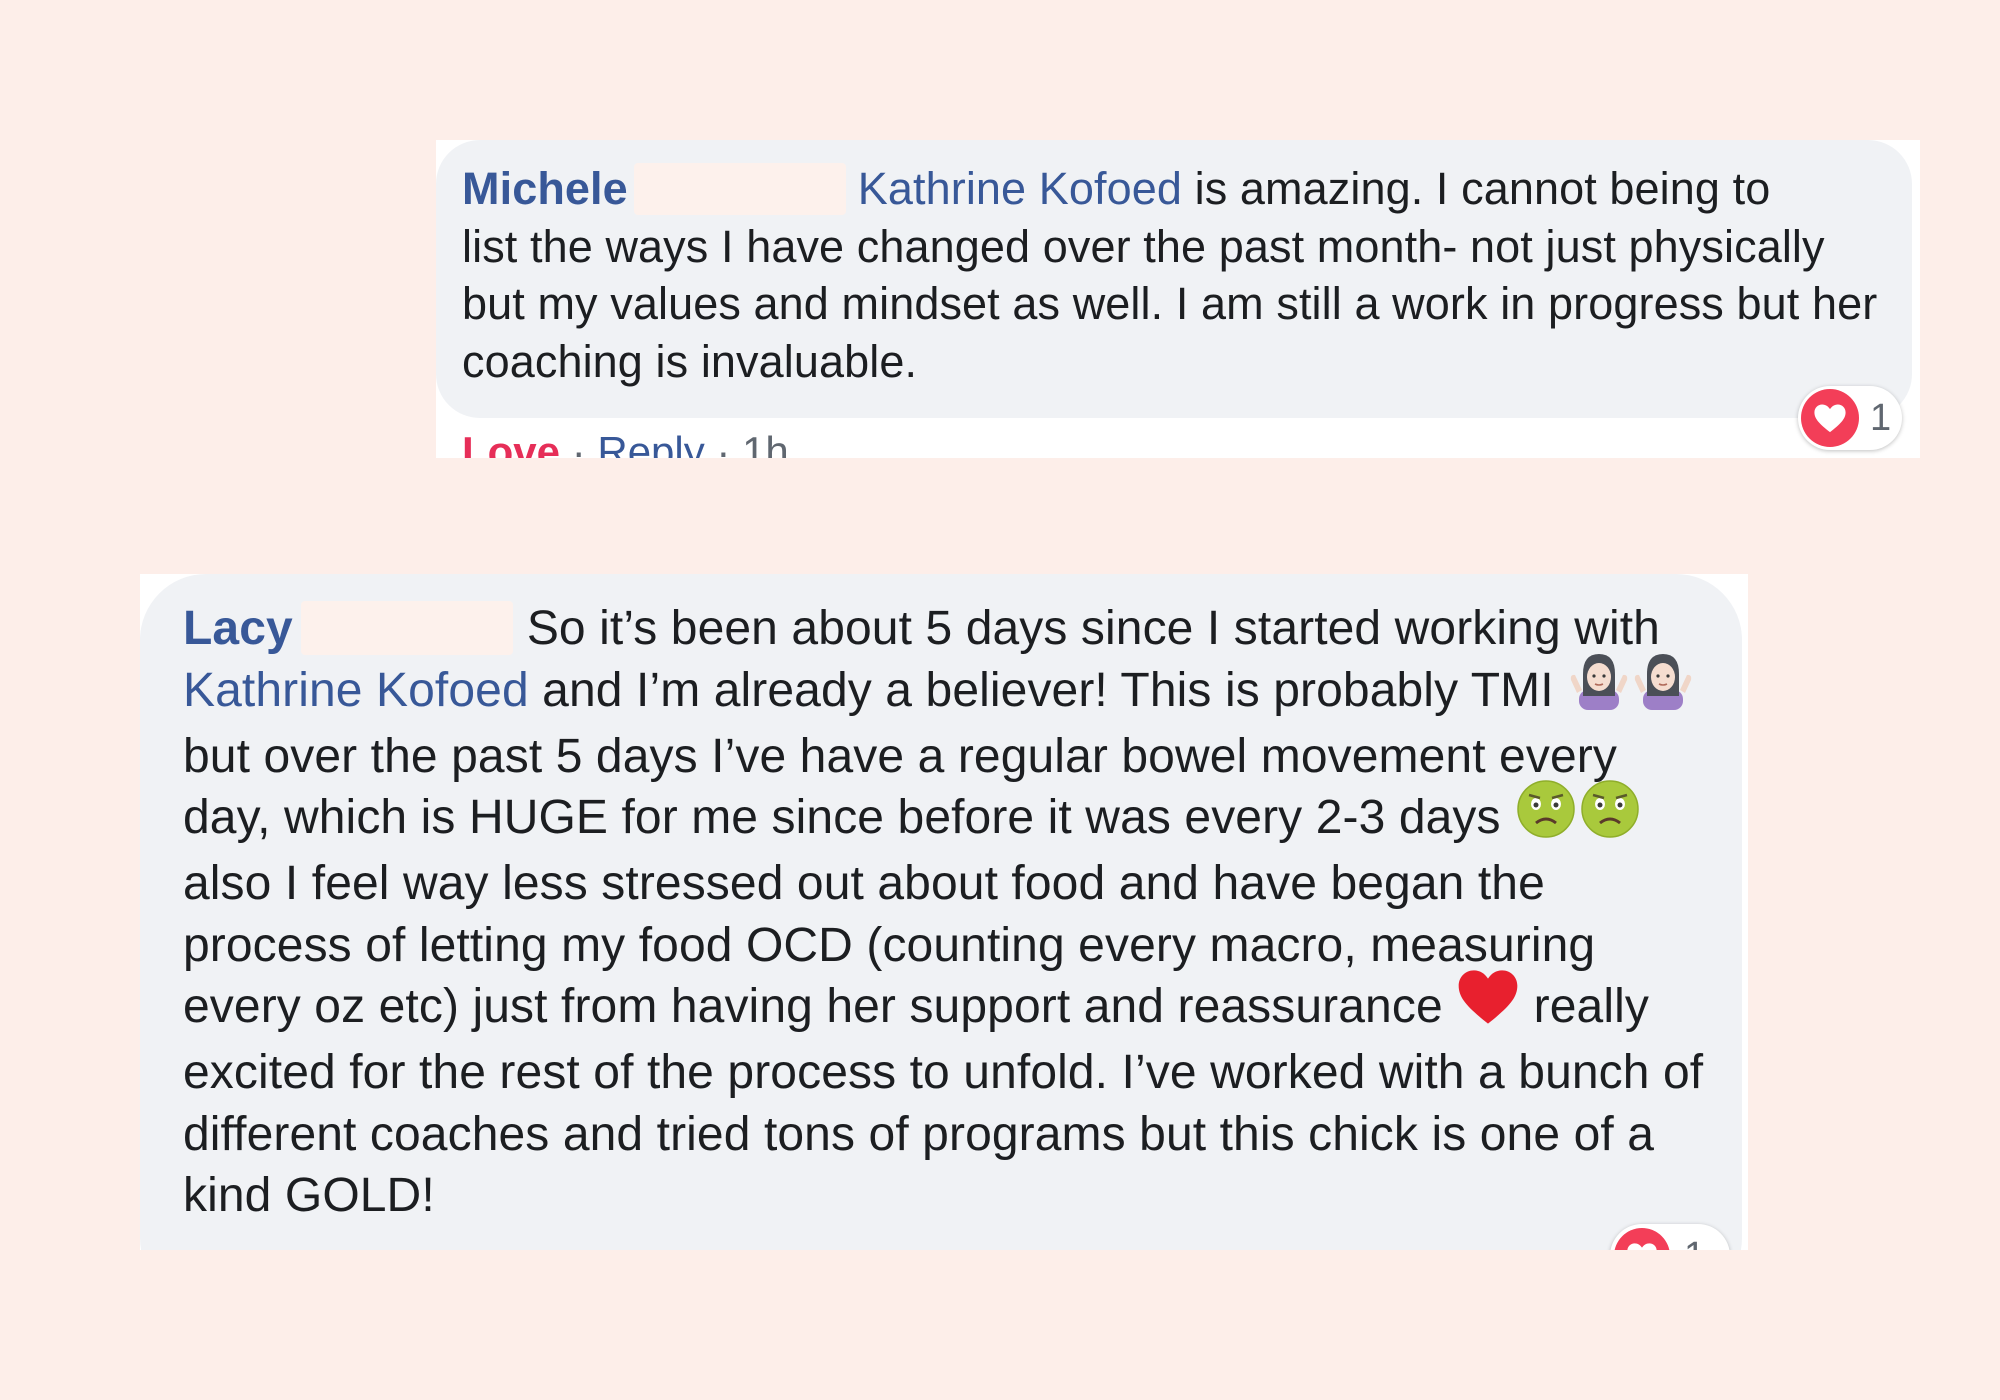 Image resolution: width=2000 pixels, height=1400 pixels. What do you see at coordinates (545, 188) in the screenshot?
I see `comment-author-name: Michele` at bounding box center [545, 188].